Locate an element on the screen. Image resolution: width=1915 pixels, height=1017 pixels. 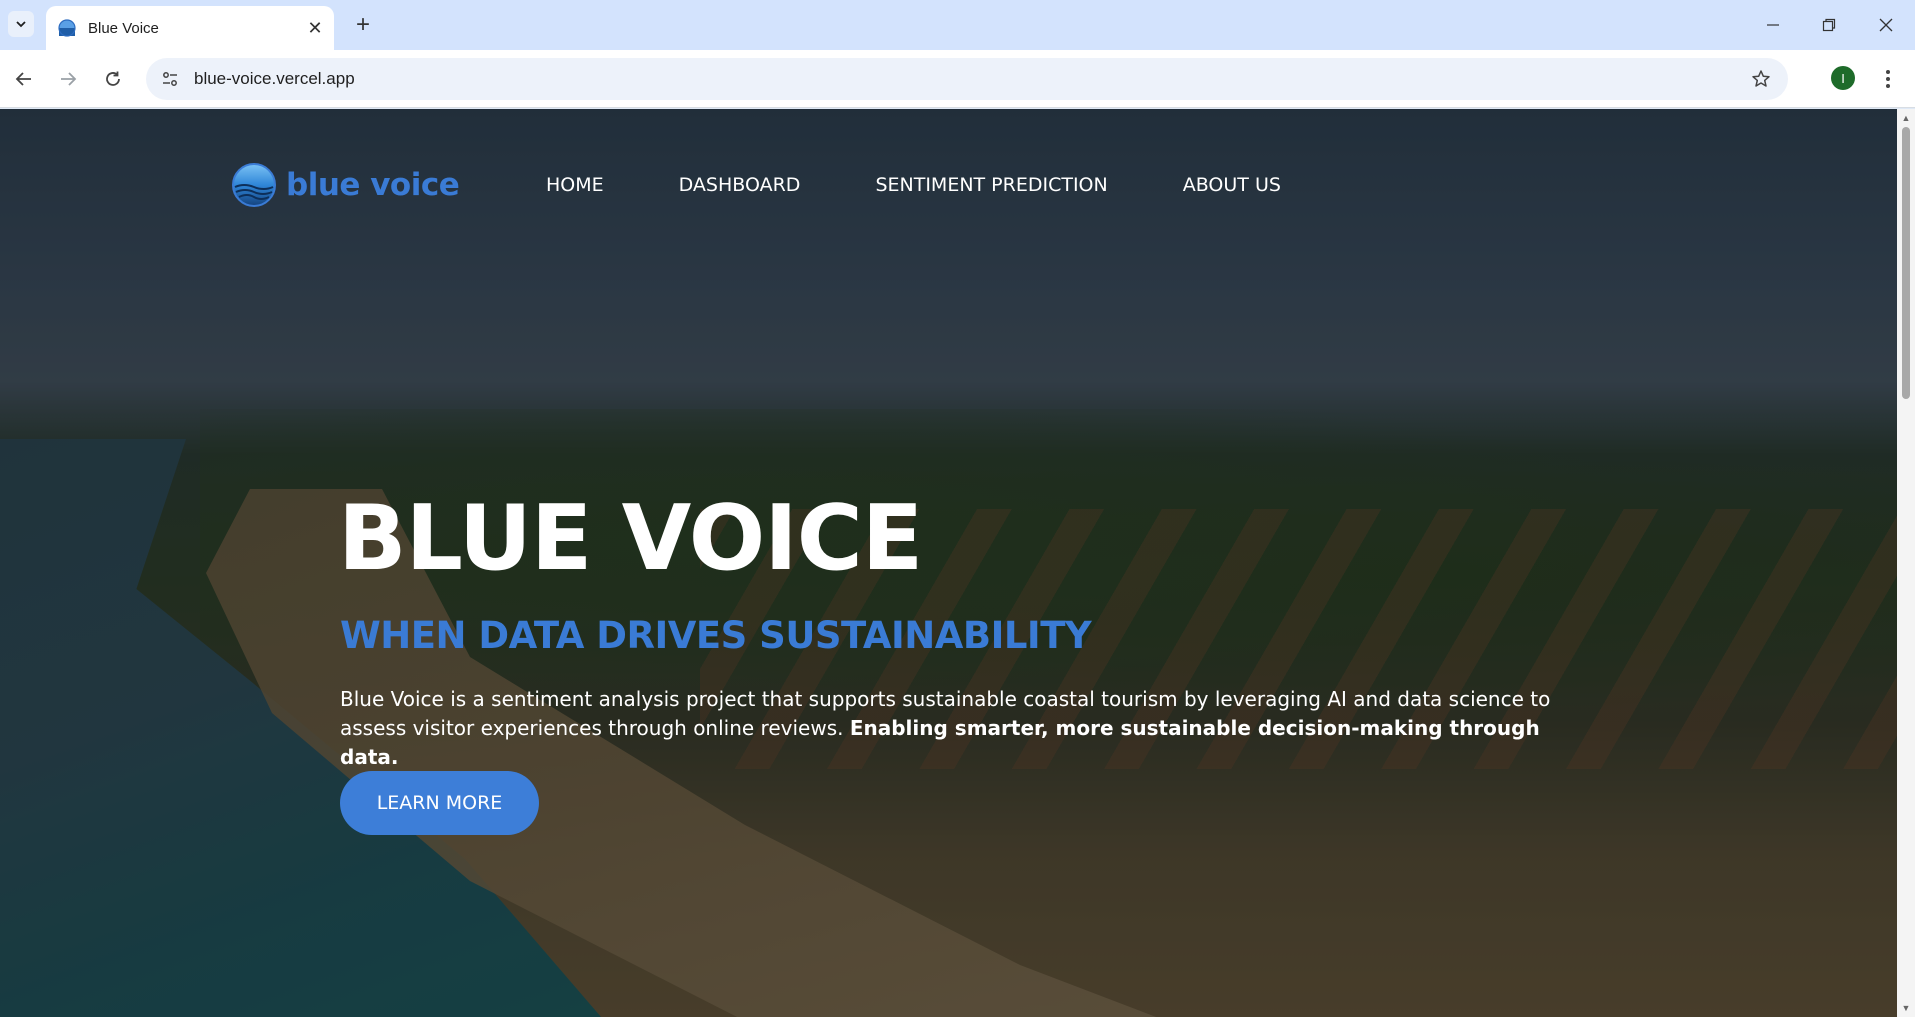
more-menu-icon is located at coordinates (1888, 79).